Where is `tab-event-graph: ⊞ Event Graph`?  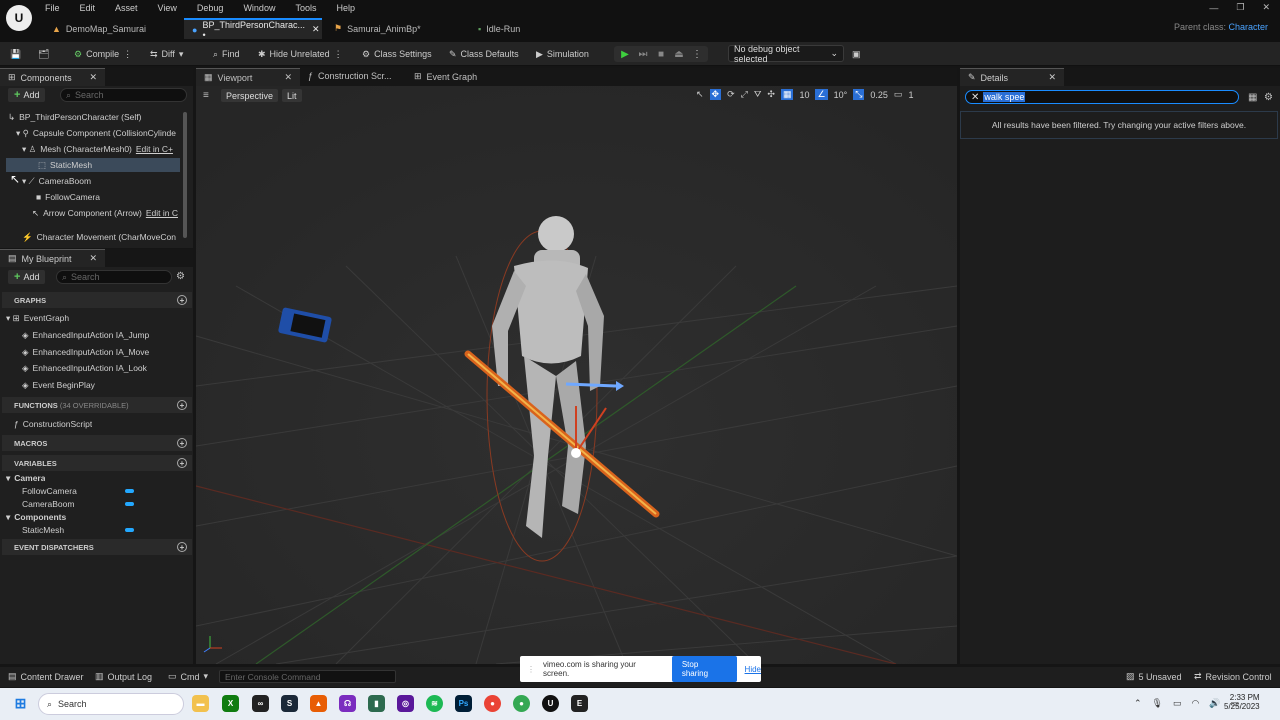
tab-event-graph: ⊞ Event Graph is located at coordinates (445, 76).